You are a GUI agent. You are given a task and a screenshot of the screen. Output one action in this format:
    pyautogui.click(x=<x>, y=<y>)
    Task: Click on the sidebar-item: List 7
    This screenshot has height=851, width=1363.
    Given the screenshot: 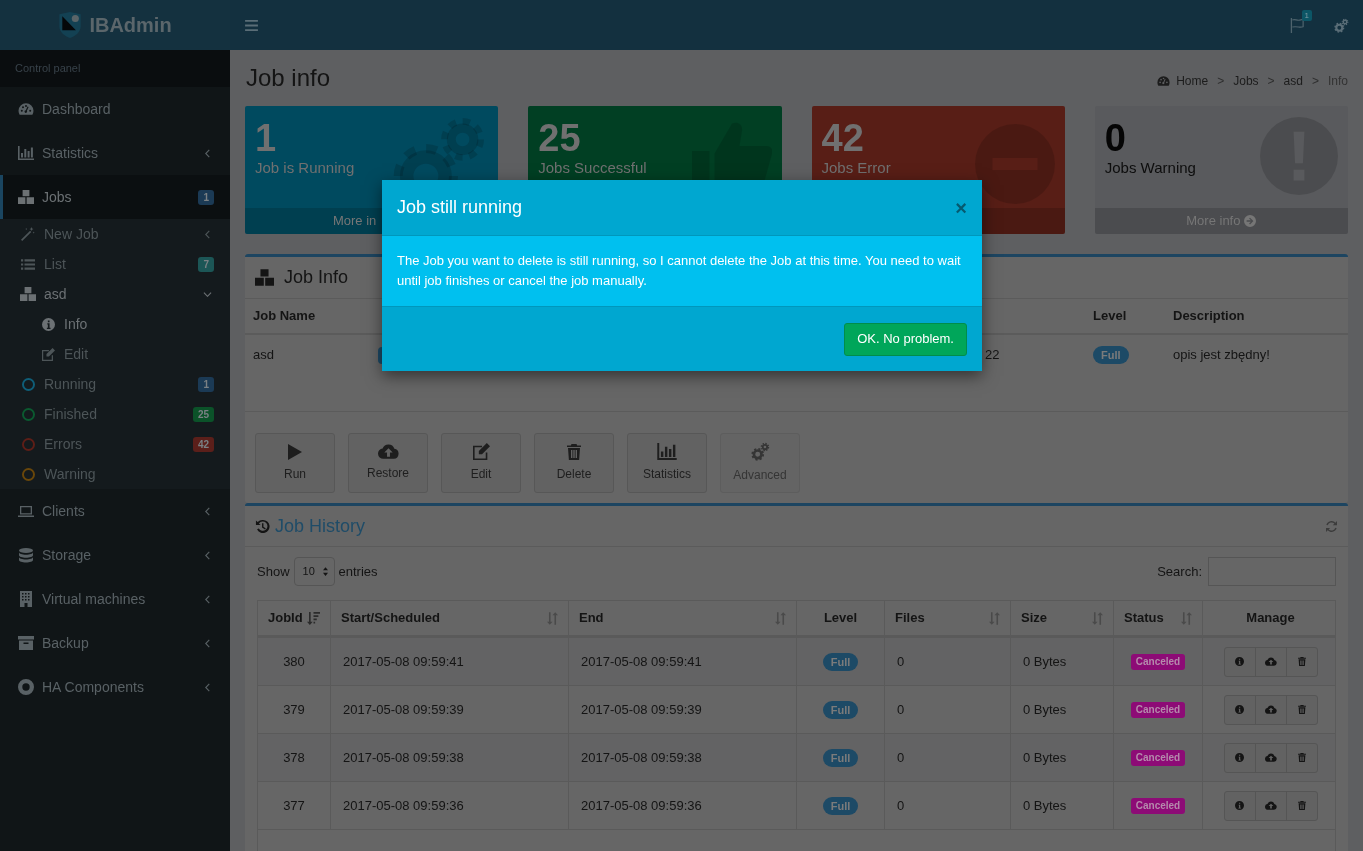 What is the action you would take?
    pyautogui.click(x=115, y=264)
    